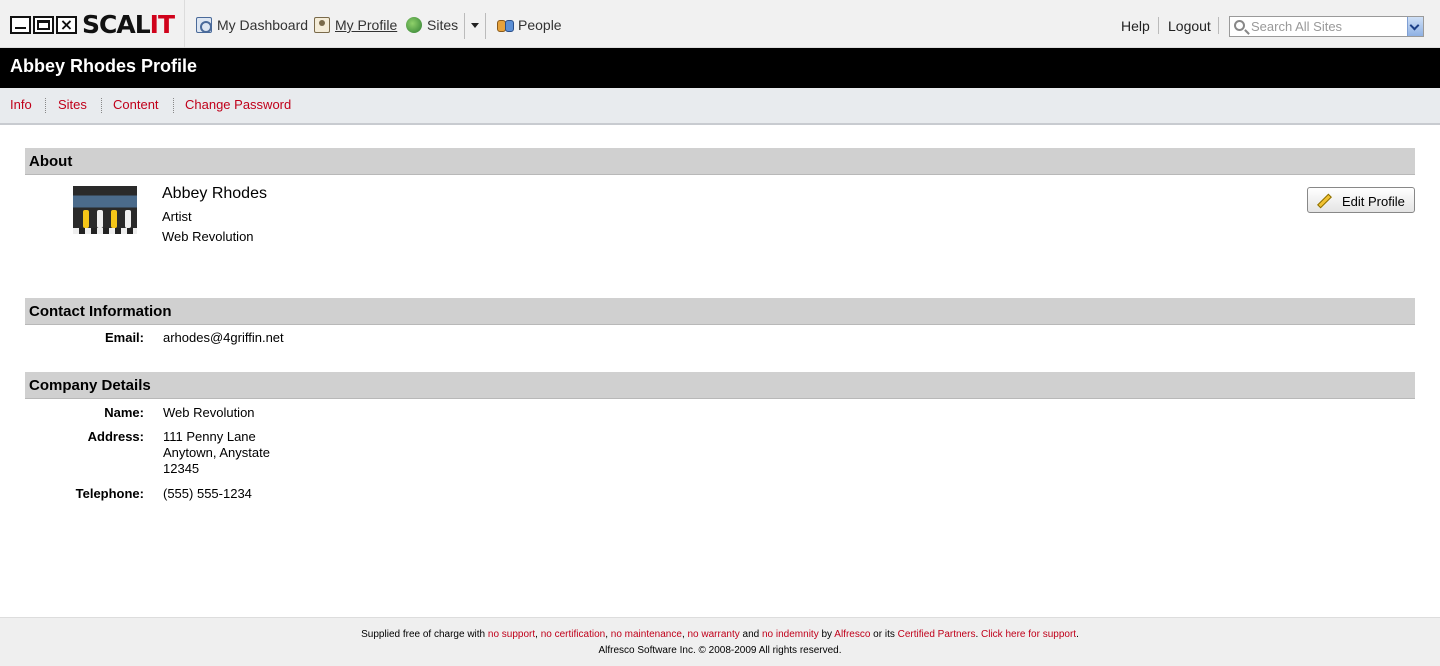  What do you see at coordinates (124, 412) in the screenshot?
I see `company-name-label: Name:` at bounding box center [124, 412].